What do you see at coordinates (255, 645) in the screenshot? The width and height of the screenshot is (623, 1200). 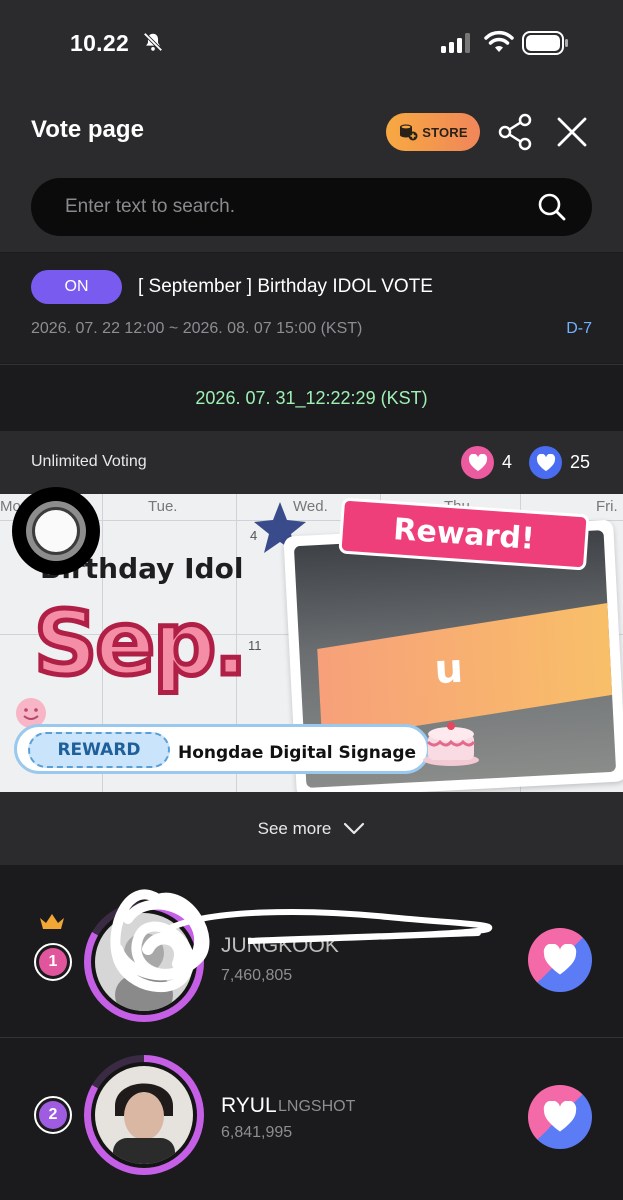 I see `calendar-date: 11` at bounding box center [255, 645].